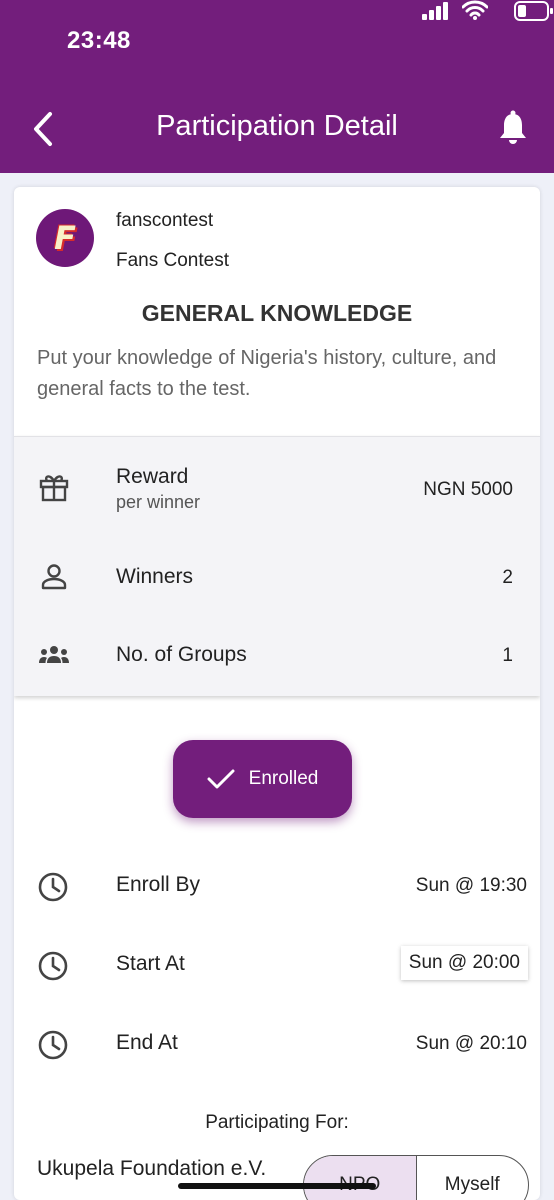  Describe the element at coordinates (277, 968) in the screenshot. I see `start-at-row: Start At Sun @ 20:00` at that location.